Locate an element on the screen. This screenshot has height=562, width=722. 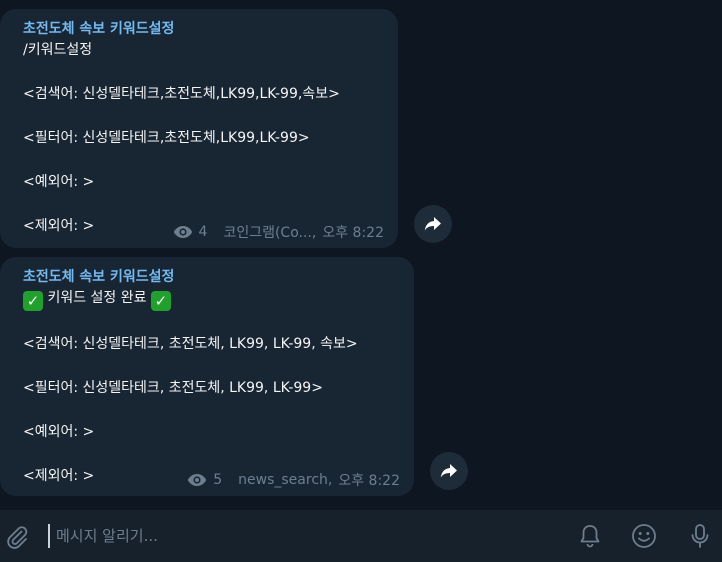
message-line: <필터어: 신성델타테크,초전도체,LK99,LK-99> is located at coordinates (166, 138).